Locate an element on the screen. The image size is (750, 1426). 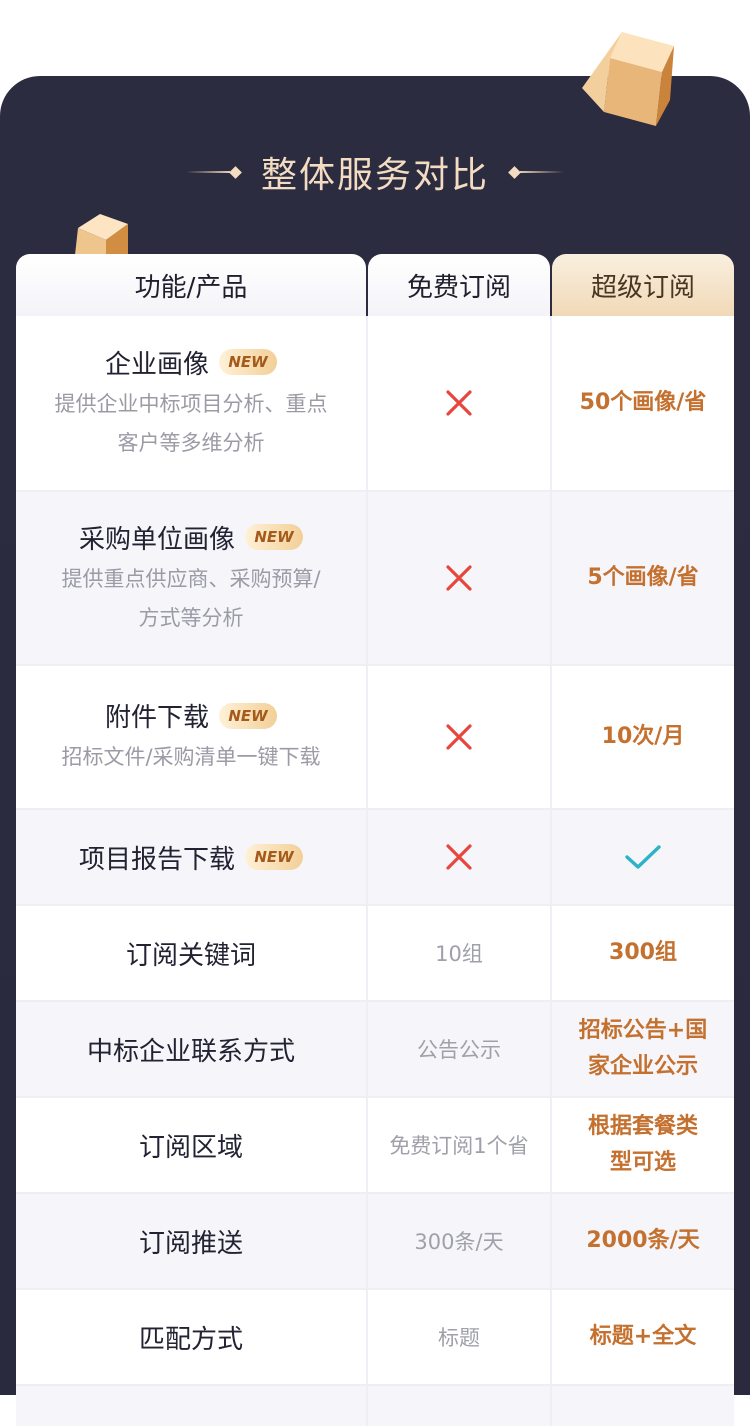
feature-title: 匹配方式 is located at coordinates (190, 1339).